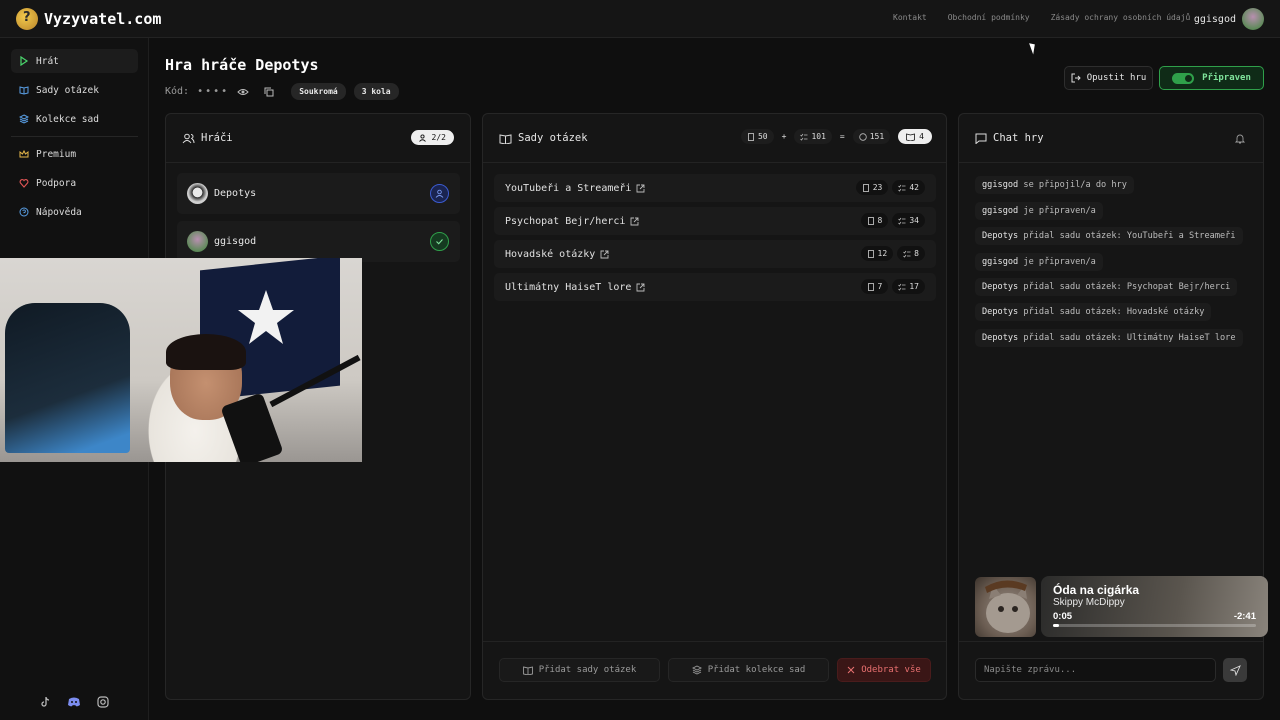  What do you see at coordinates (242, 65) in the screenshot?
I see `page-title: Hra hráče Depotys` at bounding box center [242, 65].